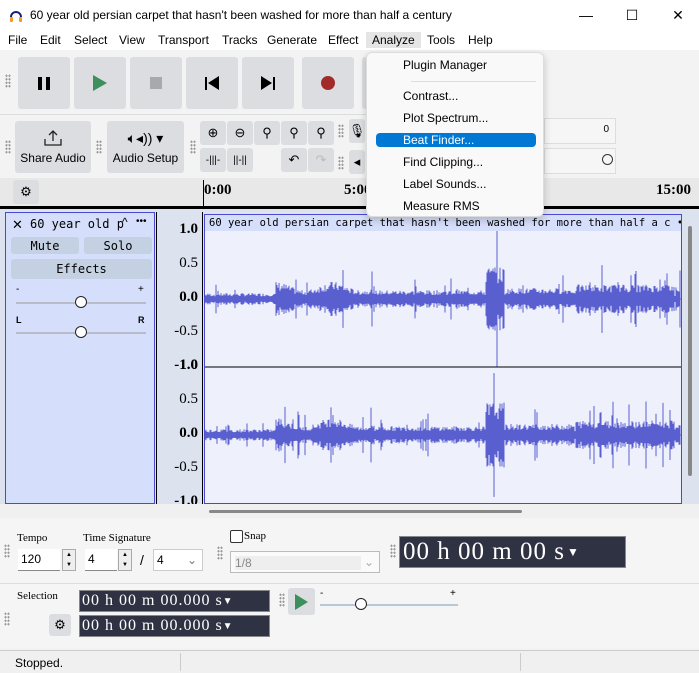 The height and width of the screenshot is (673, 699). What do you see at coordinates (145, 157) in the screenshot?
I see `audio-setup-label: Audio Setup` at bounding box center [145, 157].